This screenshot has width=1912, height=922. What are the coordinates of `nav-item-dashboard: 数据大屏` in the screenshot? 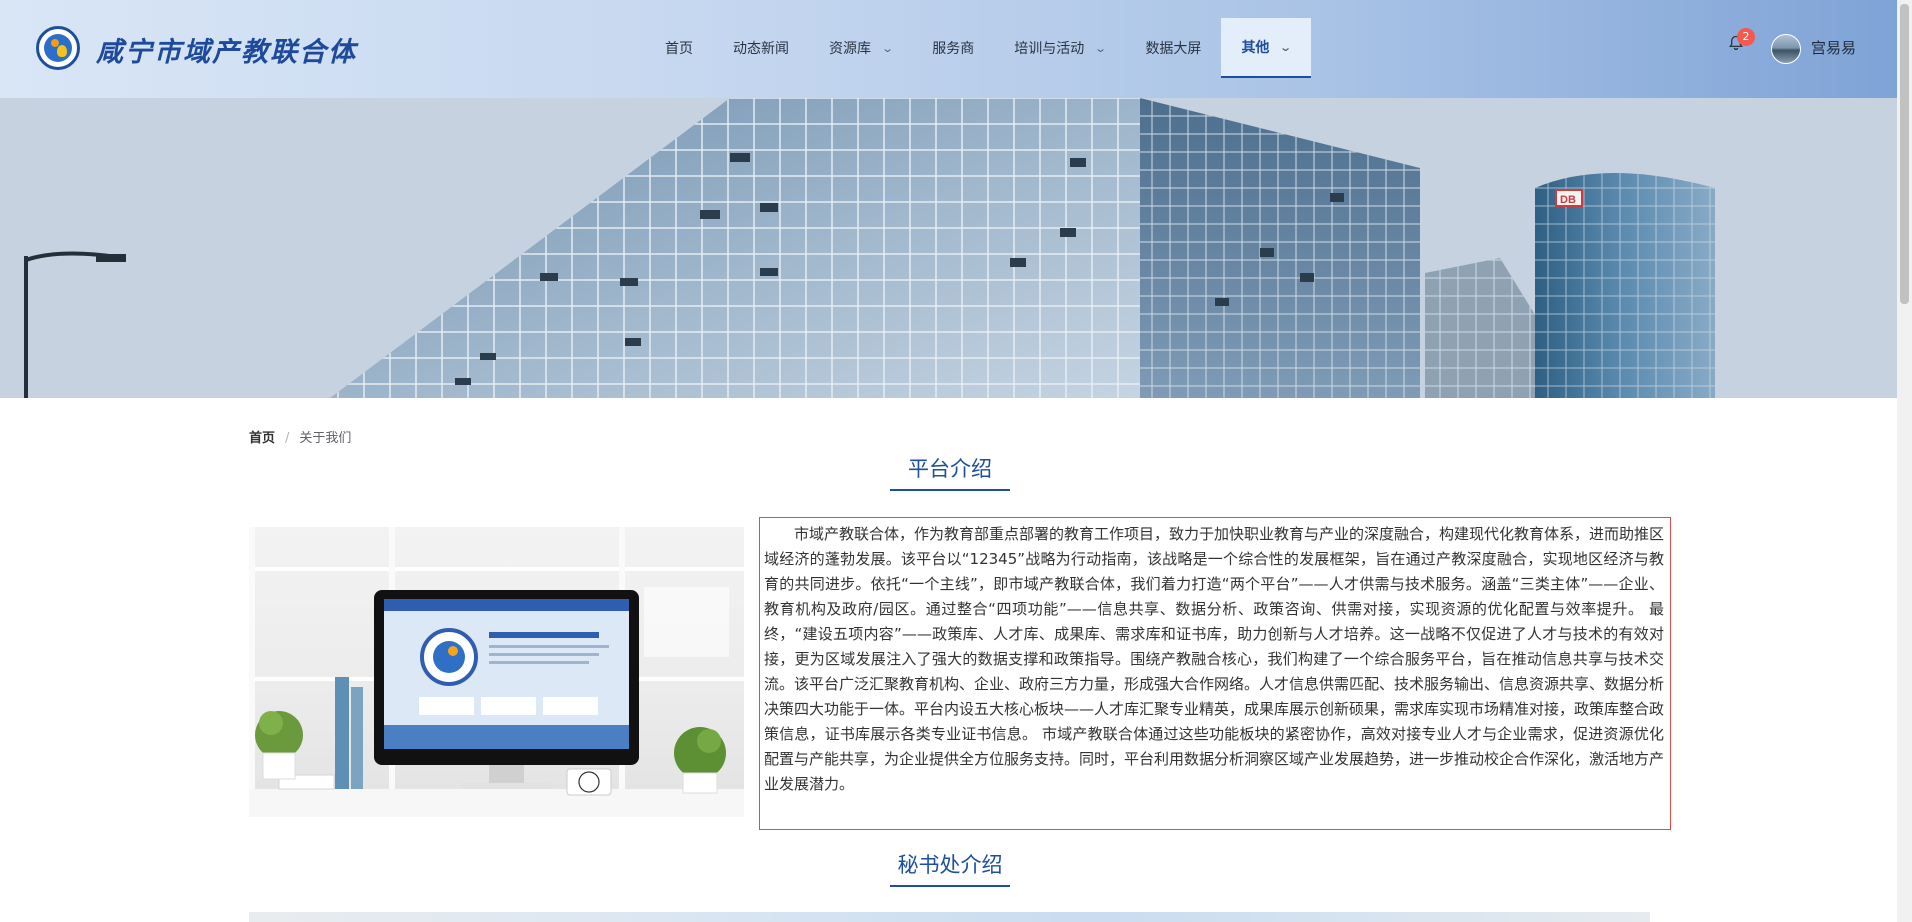 It's located at (1173, 48).